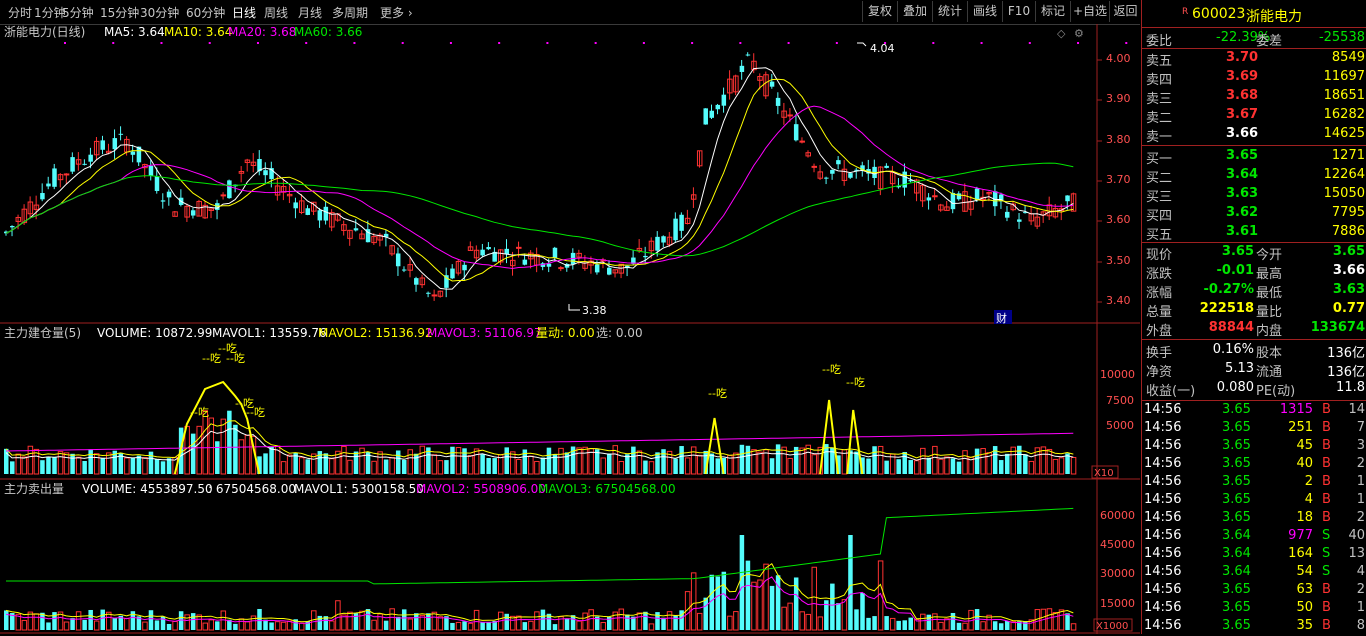 This screenshot has width=1366, height=636. I want to click on period-fenshi: 分时, so click(20, 12).